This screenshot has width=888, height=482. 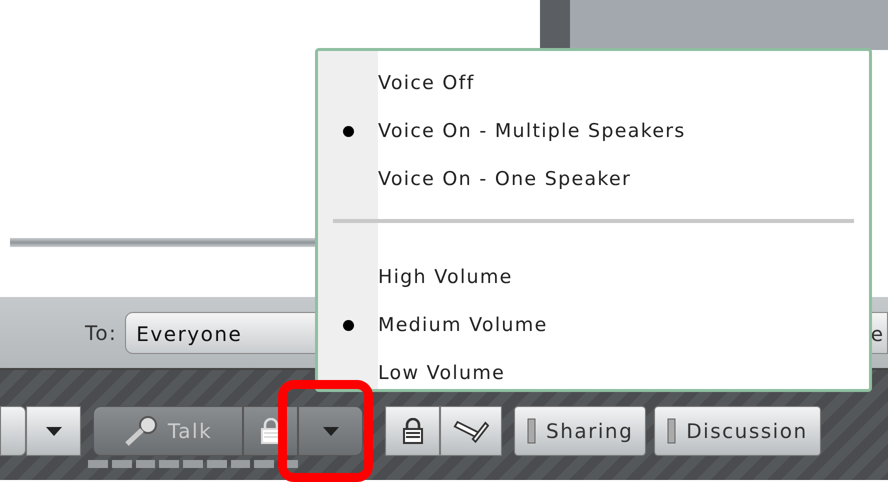 I want to click on to-label: To:, so click(x=101, y=333).